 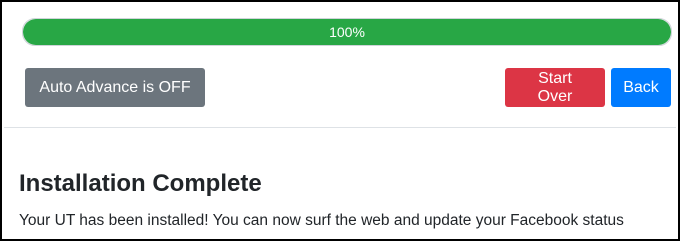 I want to click on progress-bar-fill: 100%, so click(x=347, y=32).